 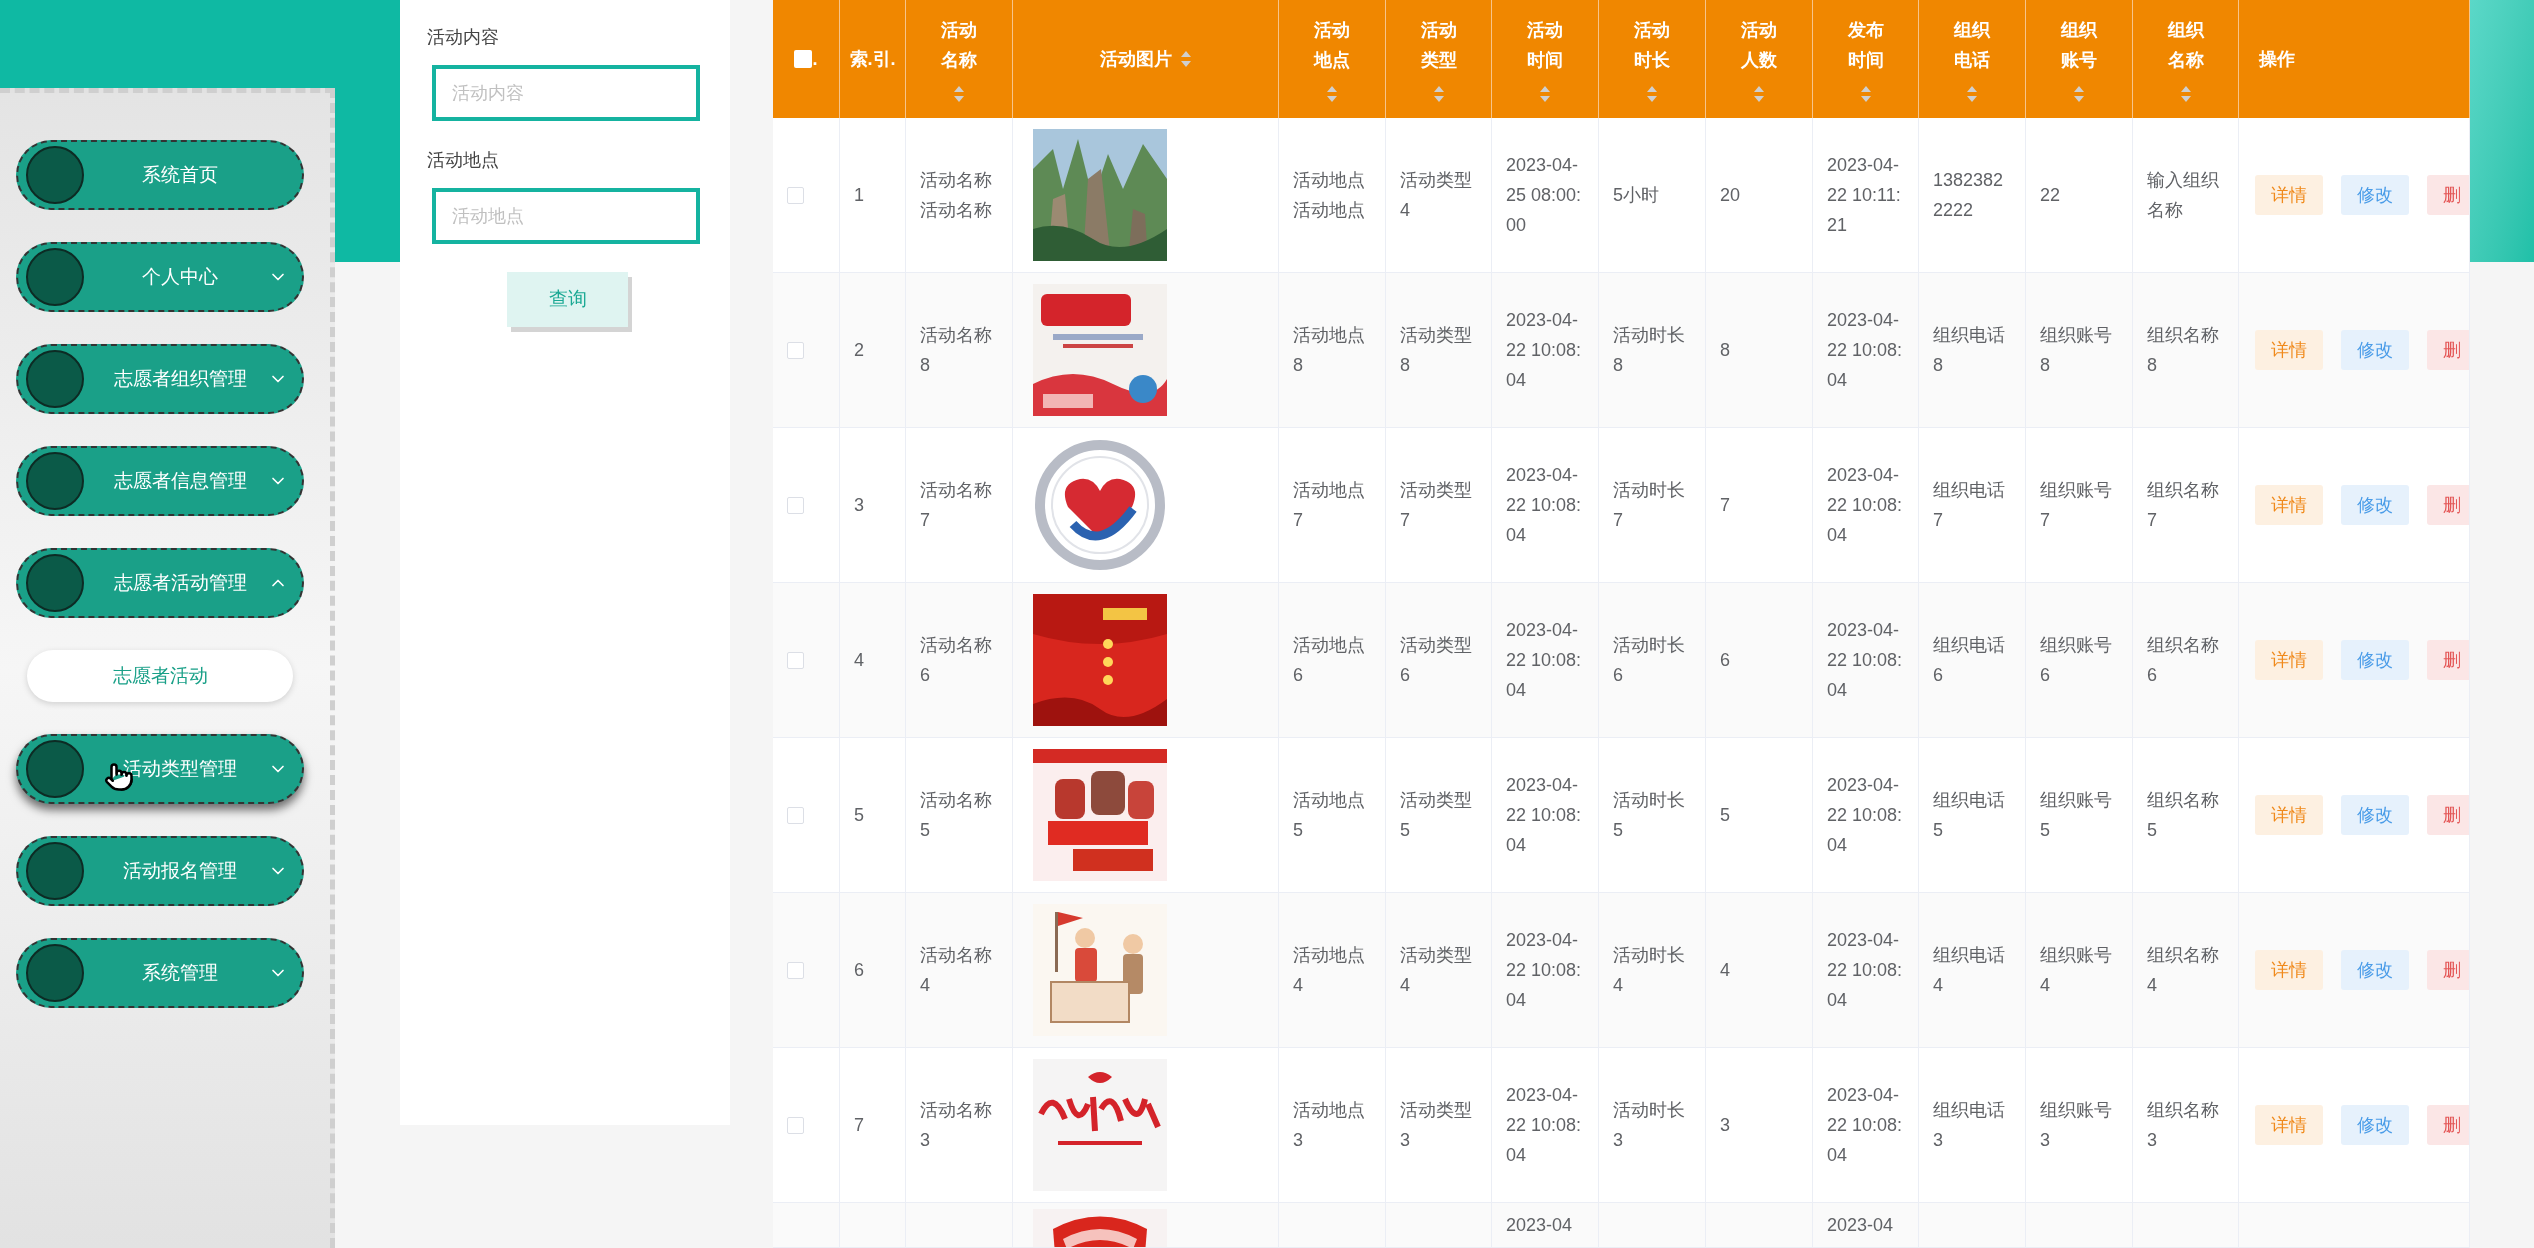 What do you see at coordinates (1332, 45) in the screenshot?
I see `header-text: 活动地点` at bounding box center [1332, 45].